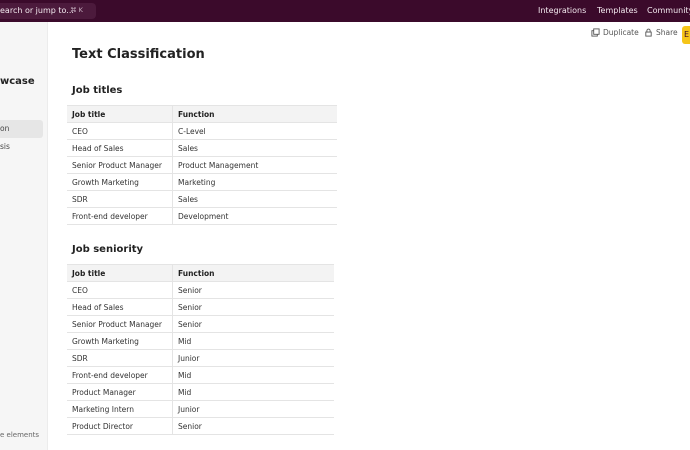 The width and height of the screenshot is (690, 450). What do you see at coordinates (254, 131) in the screenshot?
I see `table-cell: C-Level` at bounding box center [254, 131].